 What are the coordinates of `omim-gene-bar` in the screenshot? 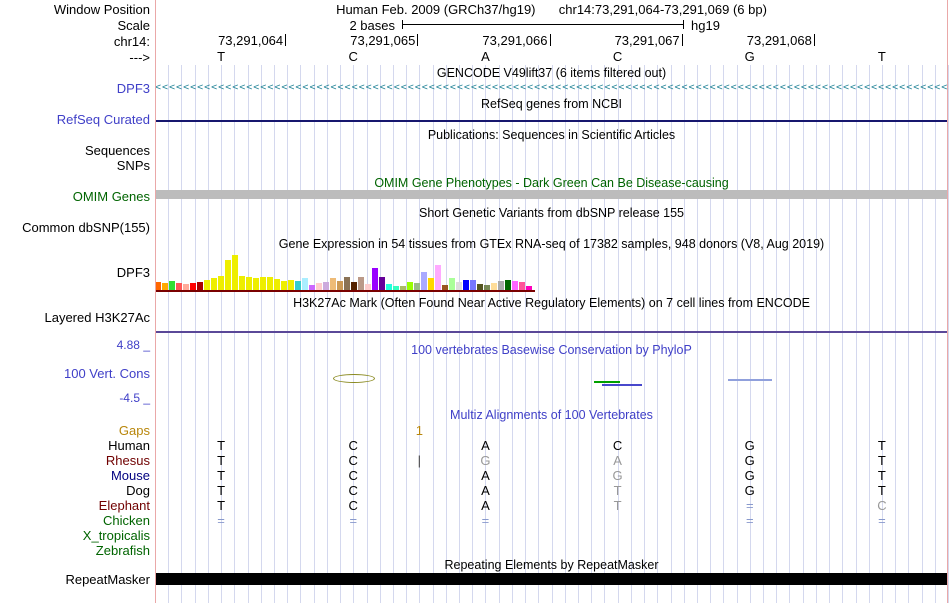 It's located at (551, 194).